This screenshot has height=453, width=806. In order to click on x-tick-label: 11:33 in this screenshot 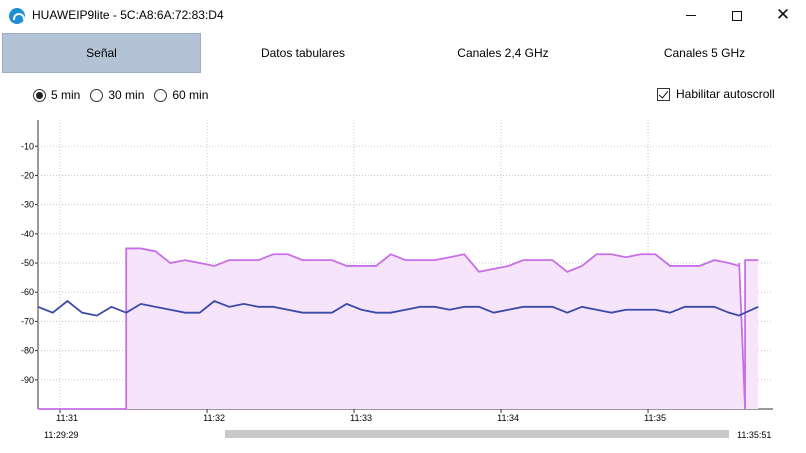, I will do `click(361, 418)`.